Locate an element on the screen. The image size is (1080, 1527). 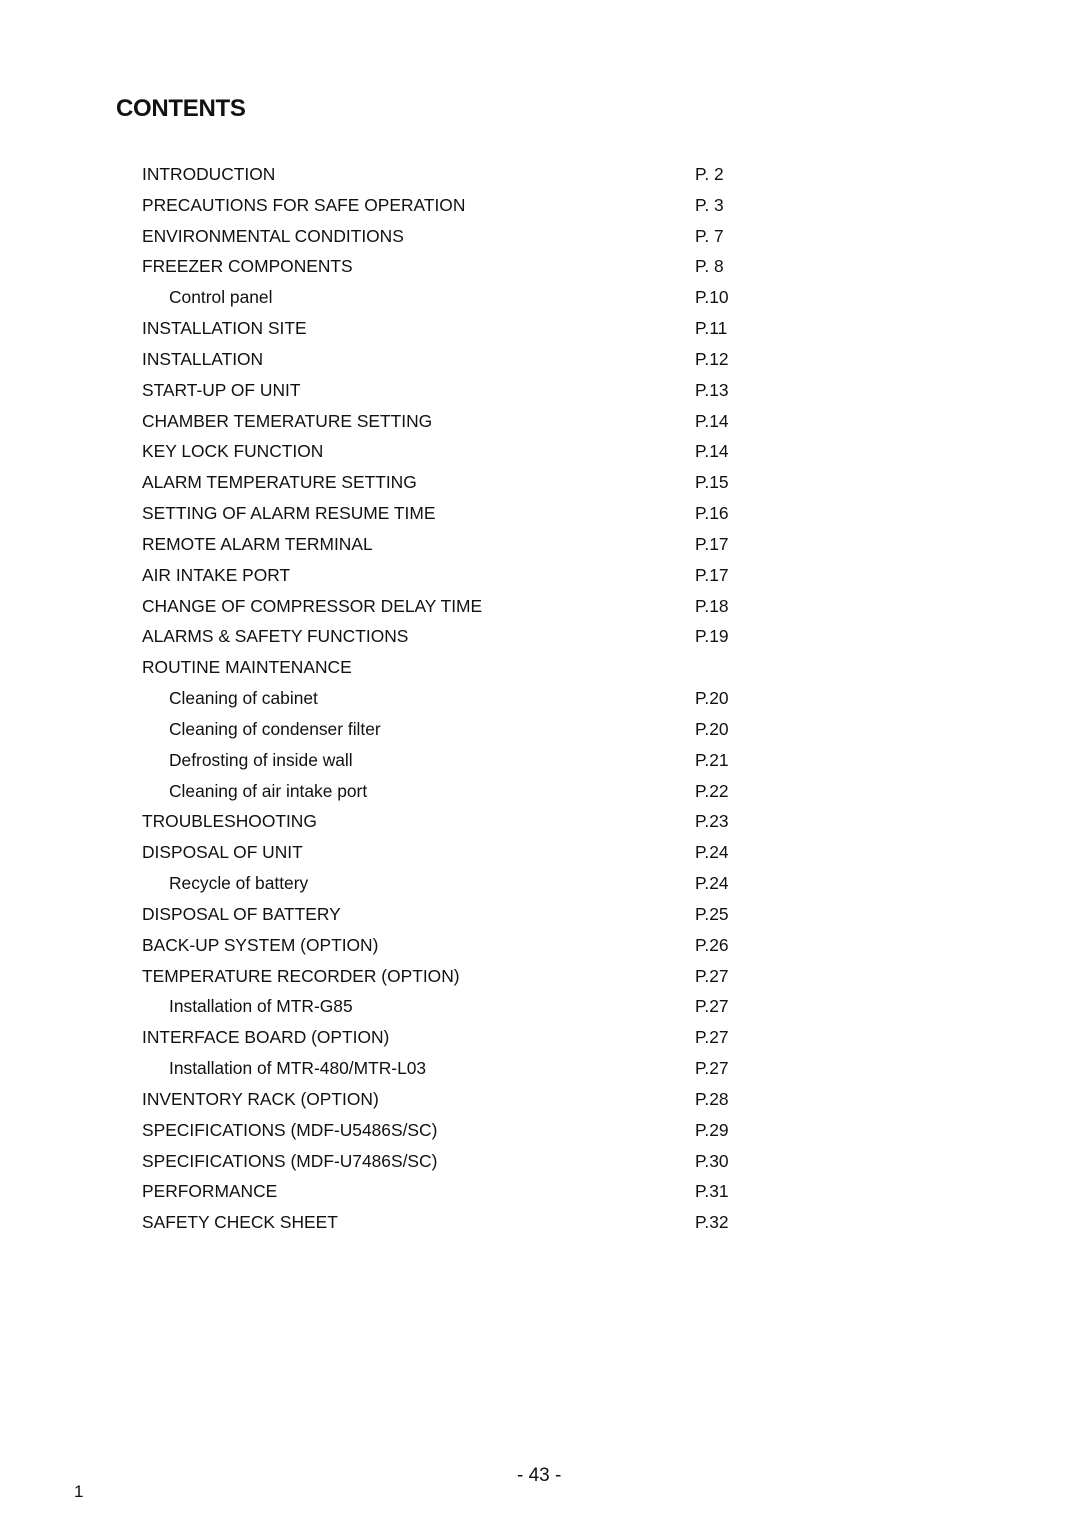
toc-entry-page: P. 7 is located at coordinates (709, 235).